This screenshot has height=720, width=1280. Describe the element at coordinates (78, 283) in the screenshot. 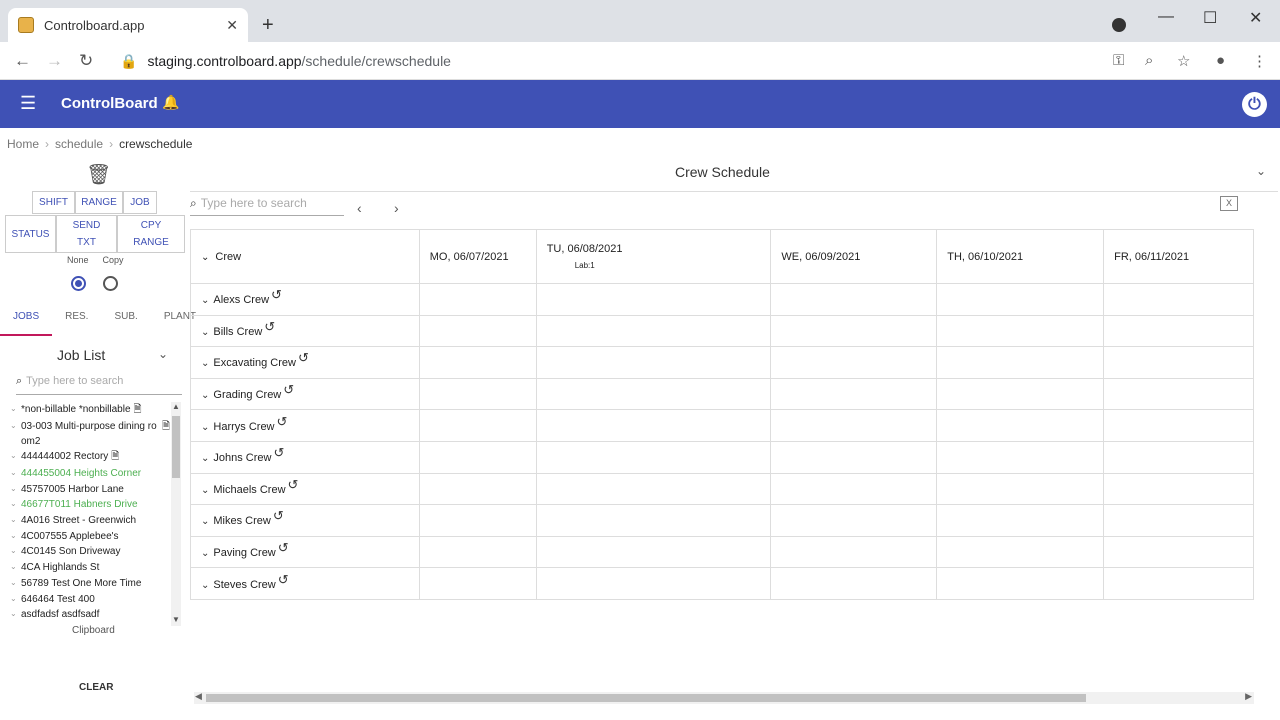

I see `radio-none` at that location.